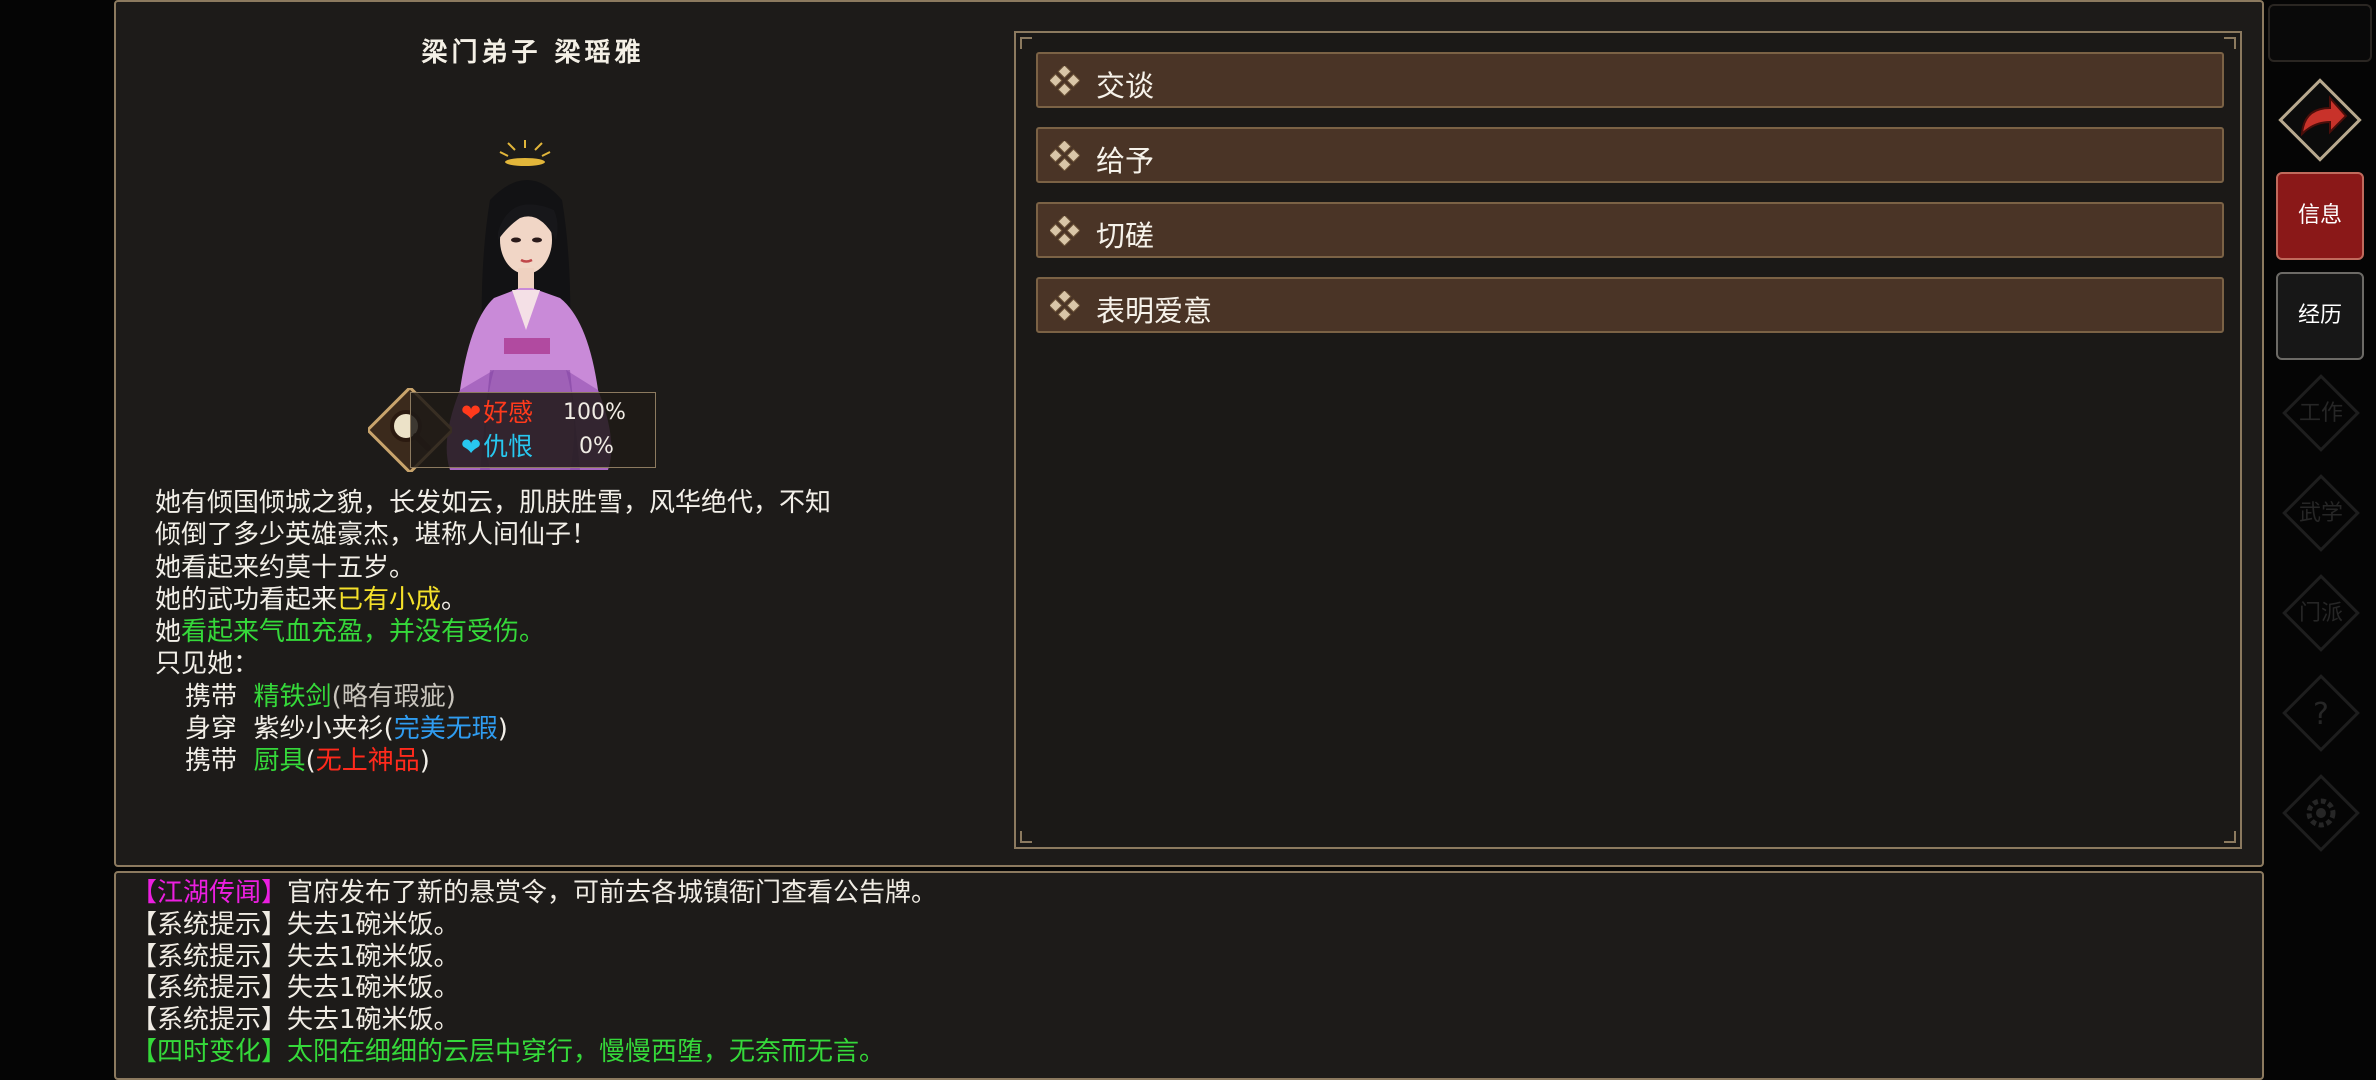 Image resolution: width=2376 pixels, height=1080 pixels. What do you see at coordinates (2321, 813) in the screenshot?
I see `gear-icon` at bounding box center [2321, 813].